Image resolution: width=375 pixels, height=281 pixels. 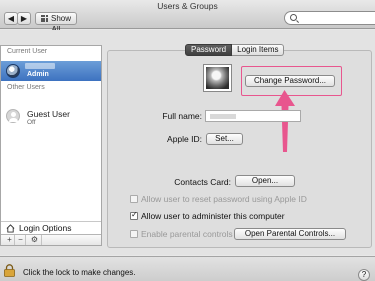 I want to click on user-picture-image, so click(x=217, y=78).